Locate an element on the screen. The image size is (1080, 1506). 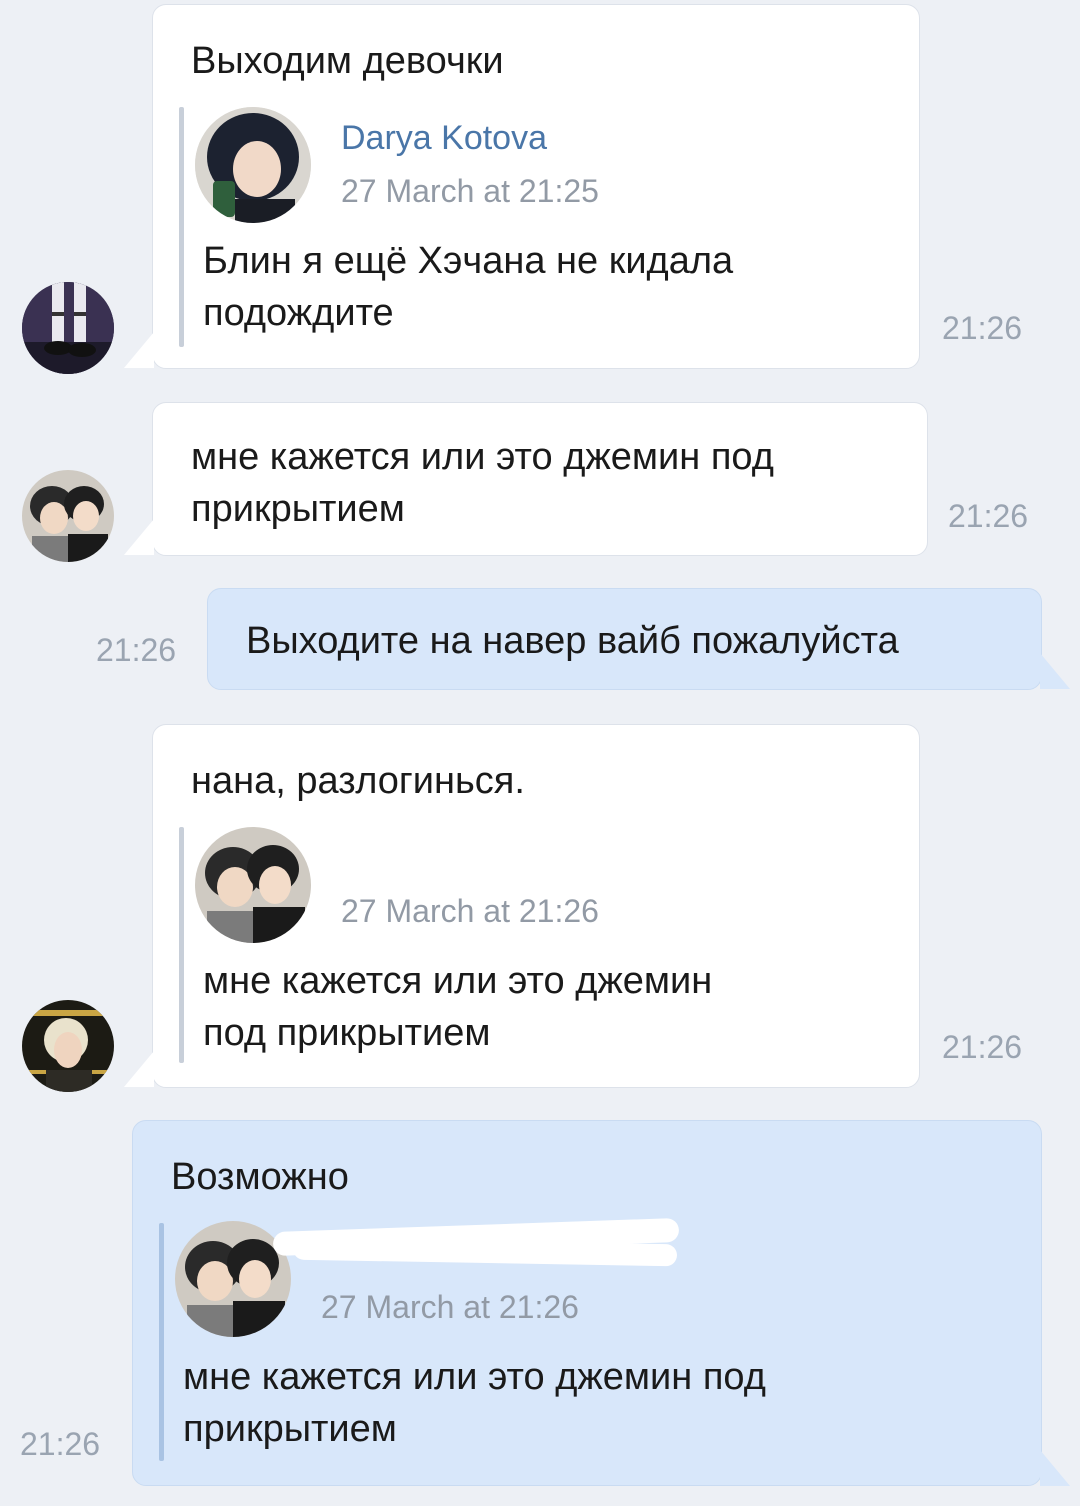
message-bubble: Выходите на навер вайб пожалуйста is located at coordinates (624, 639).